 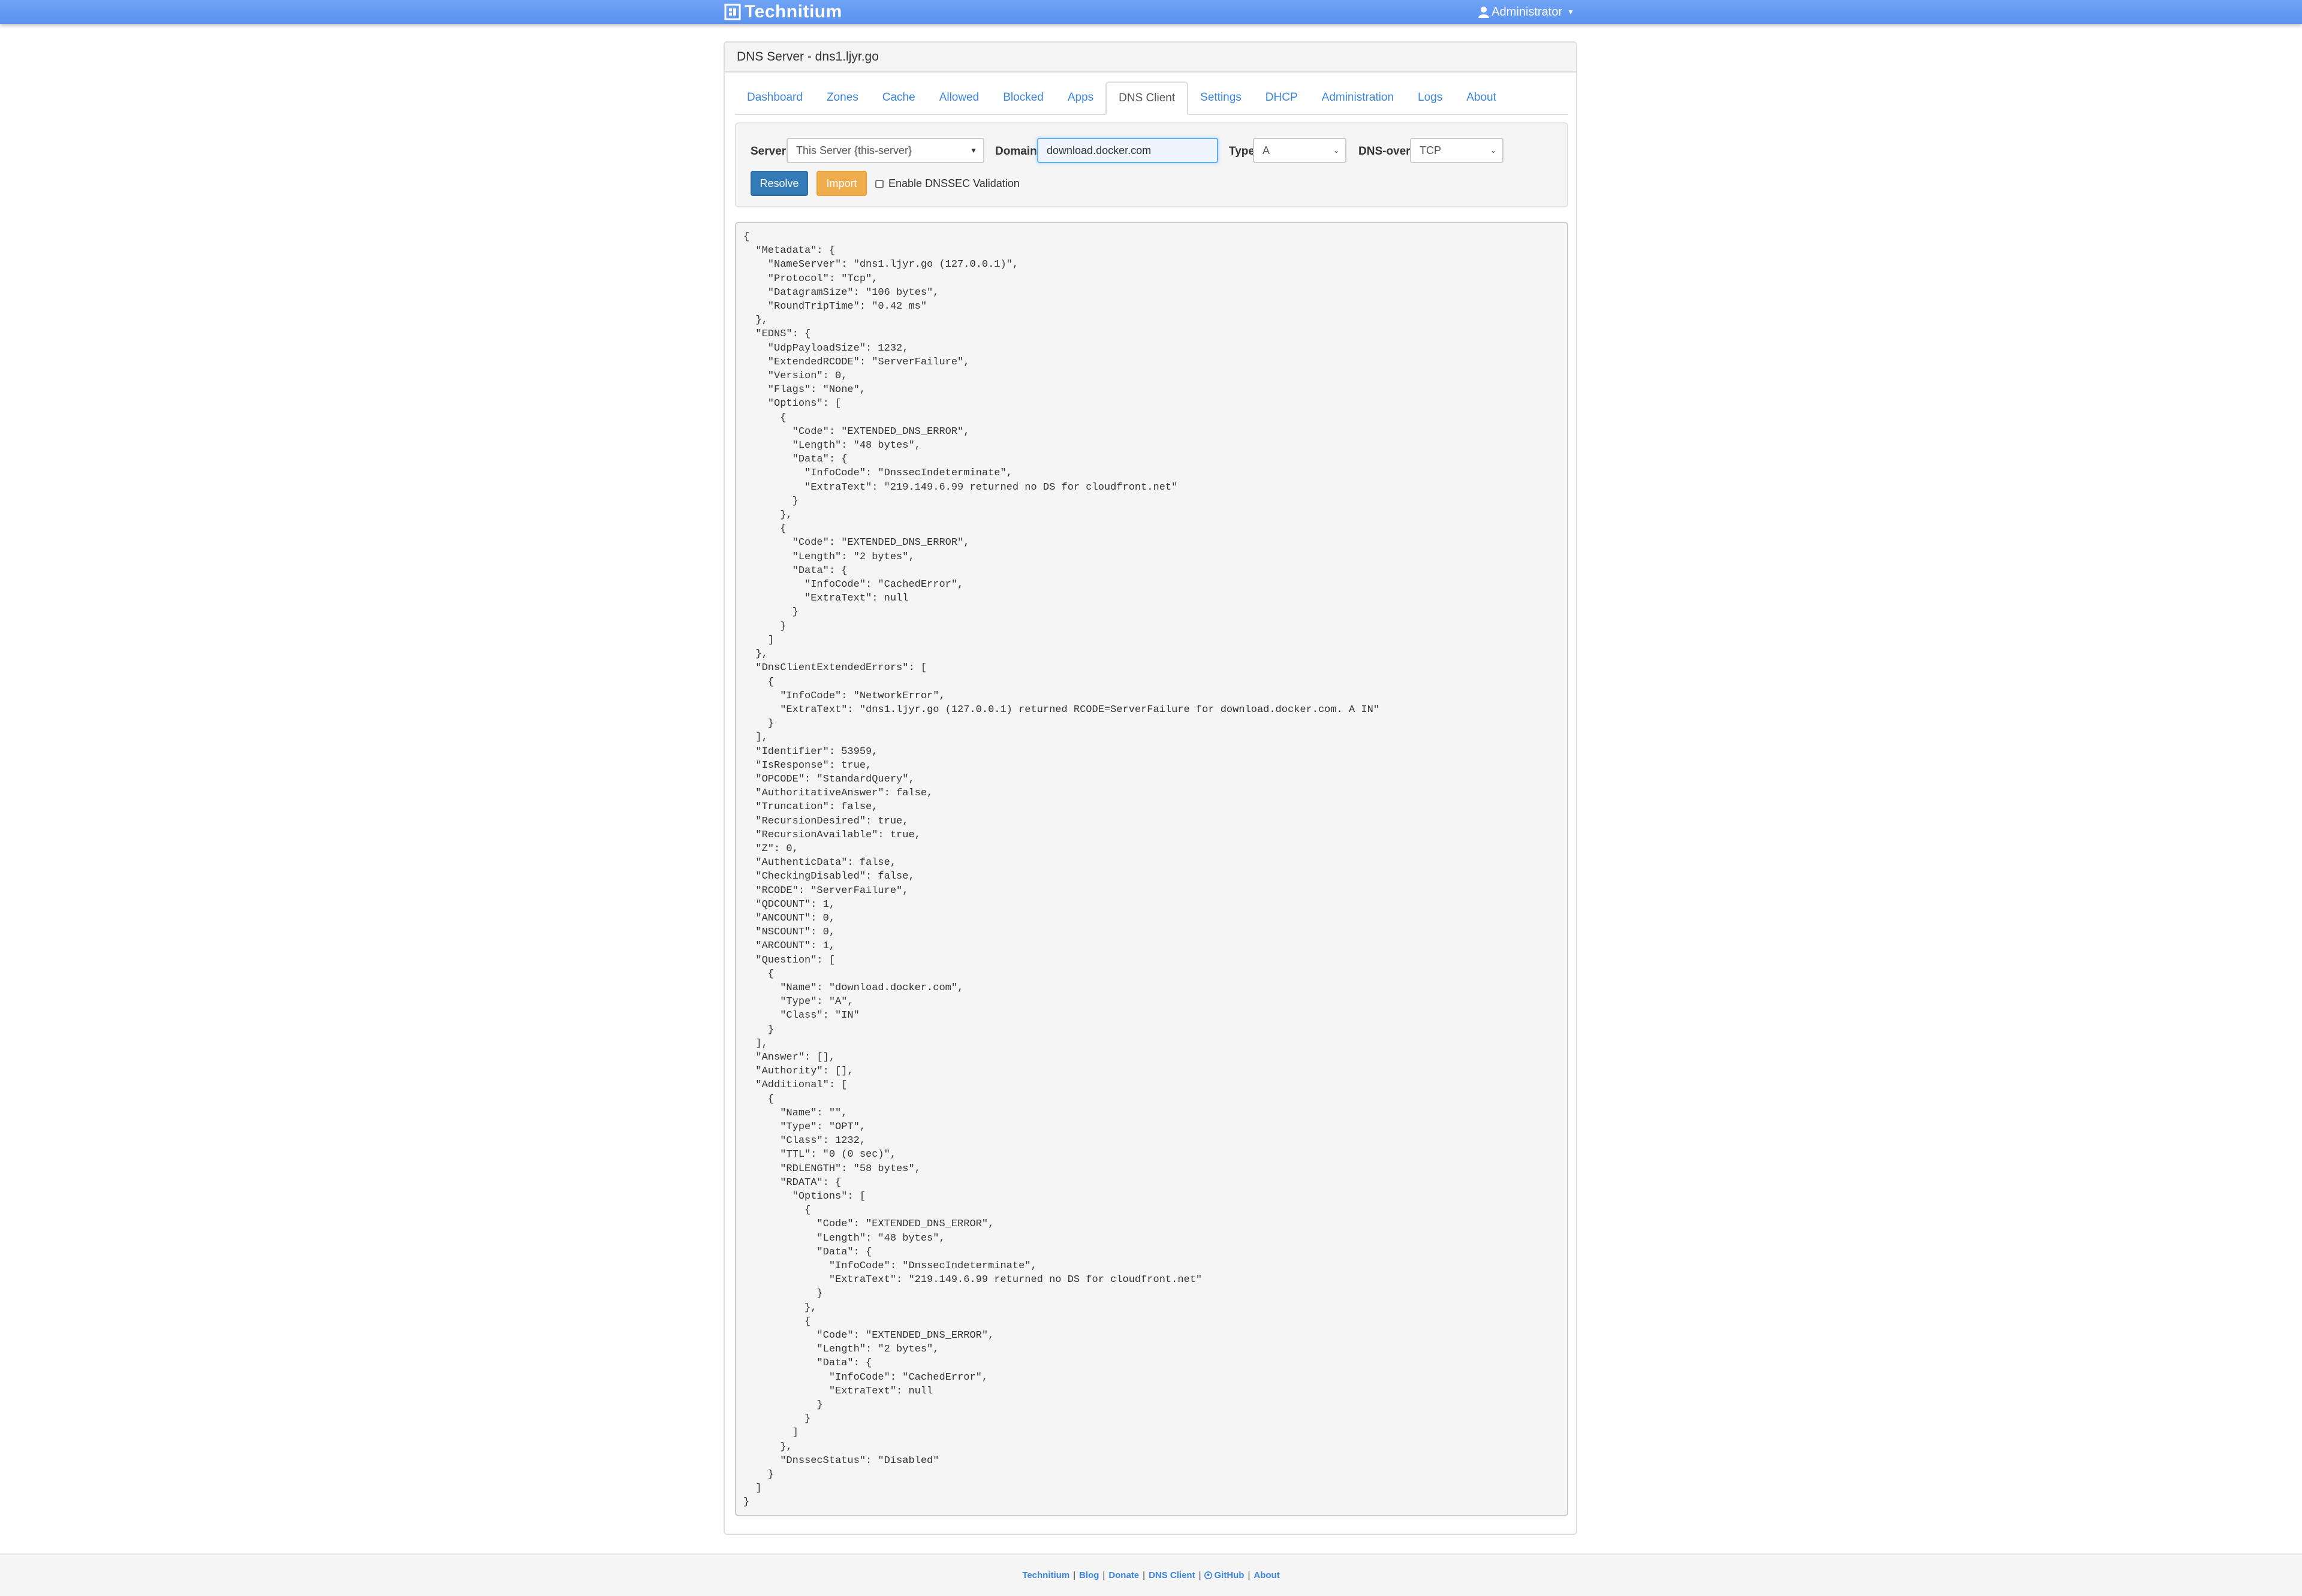 I want to click on tab-settings: Settings, so click(x=1221, y=98).